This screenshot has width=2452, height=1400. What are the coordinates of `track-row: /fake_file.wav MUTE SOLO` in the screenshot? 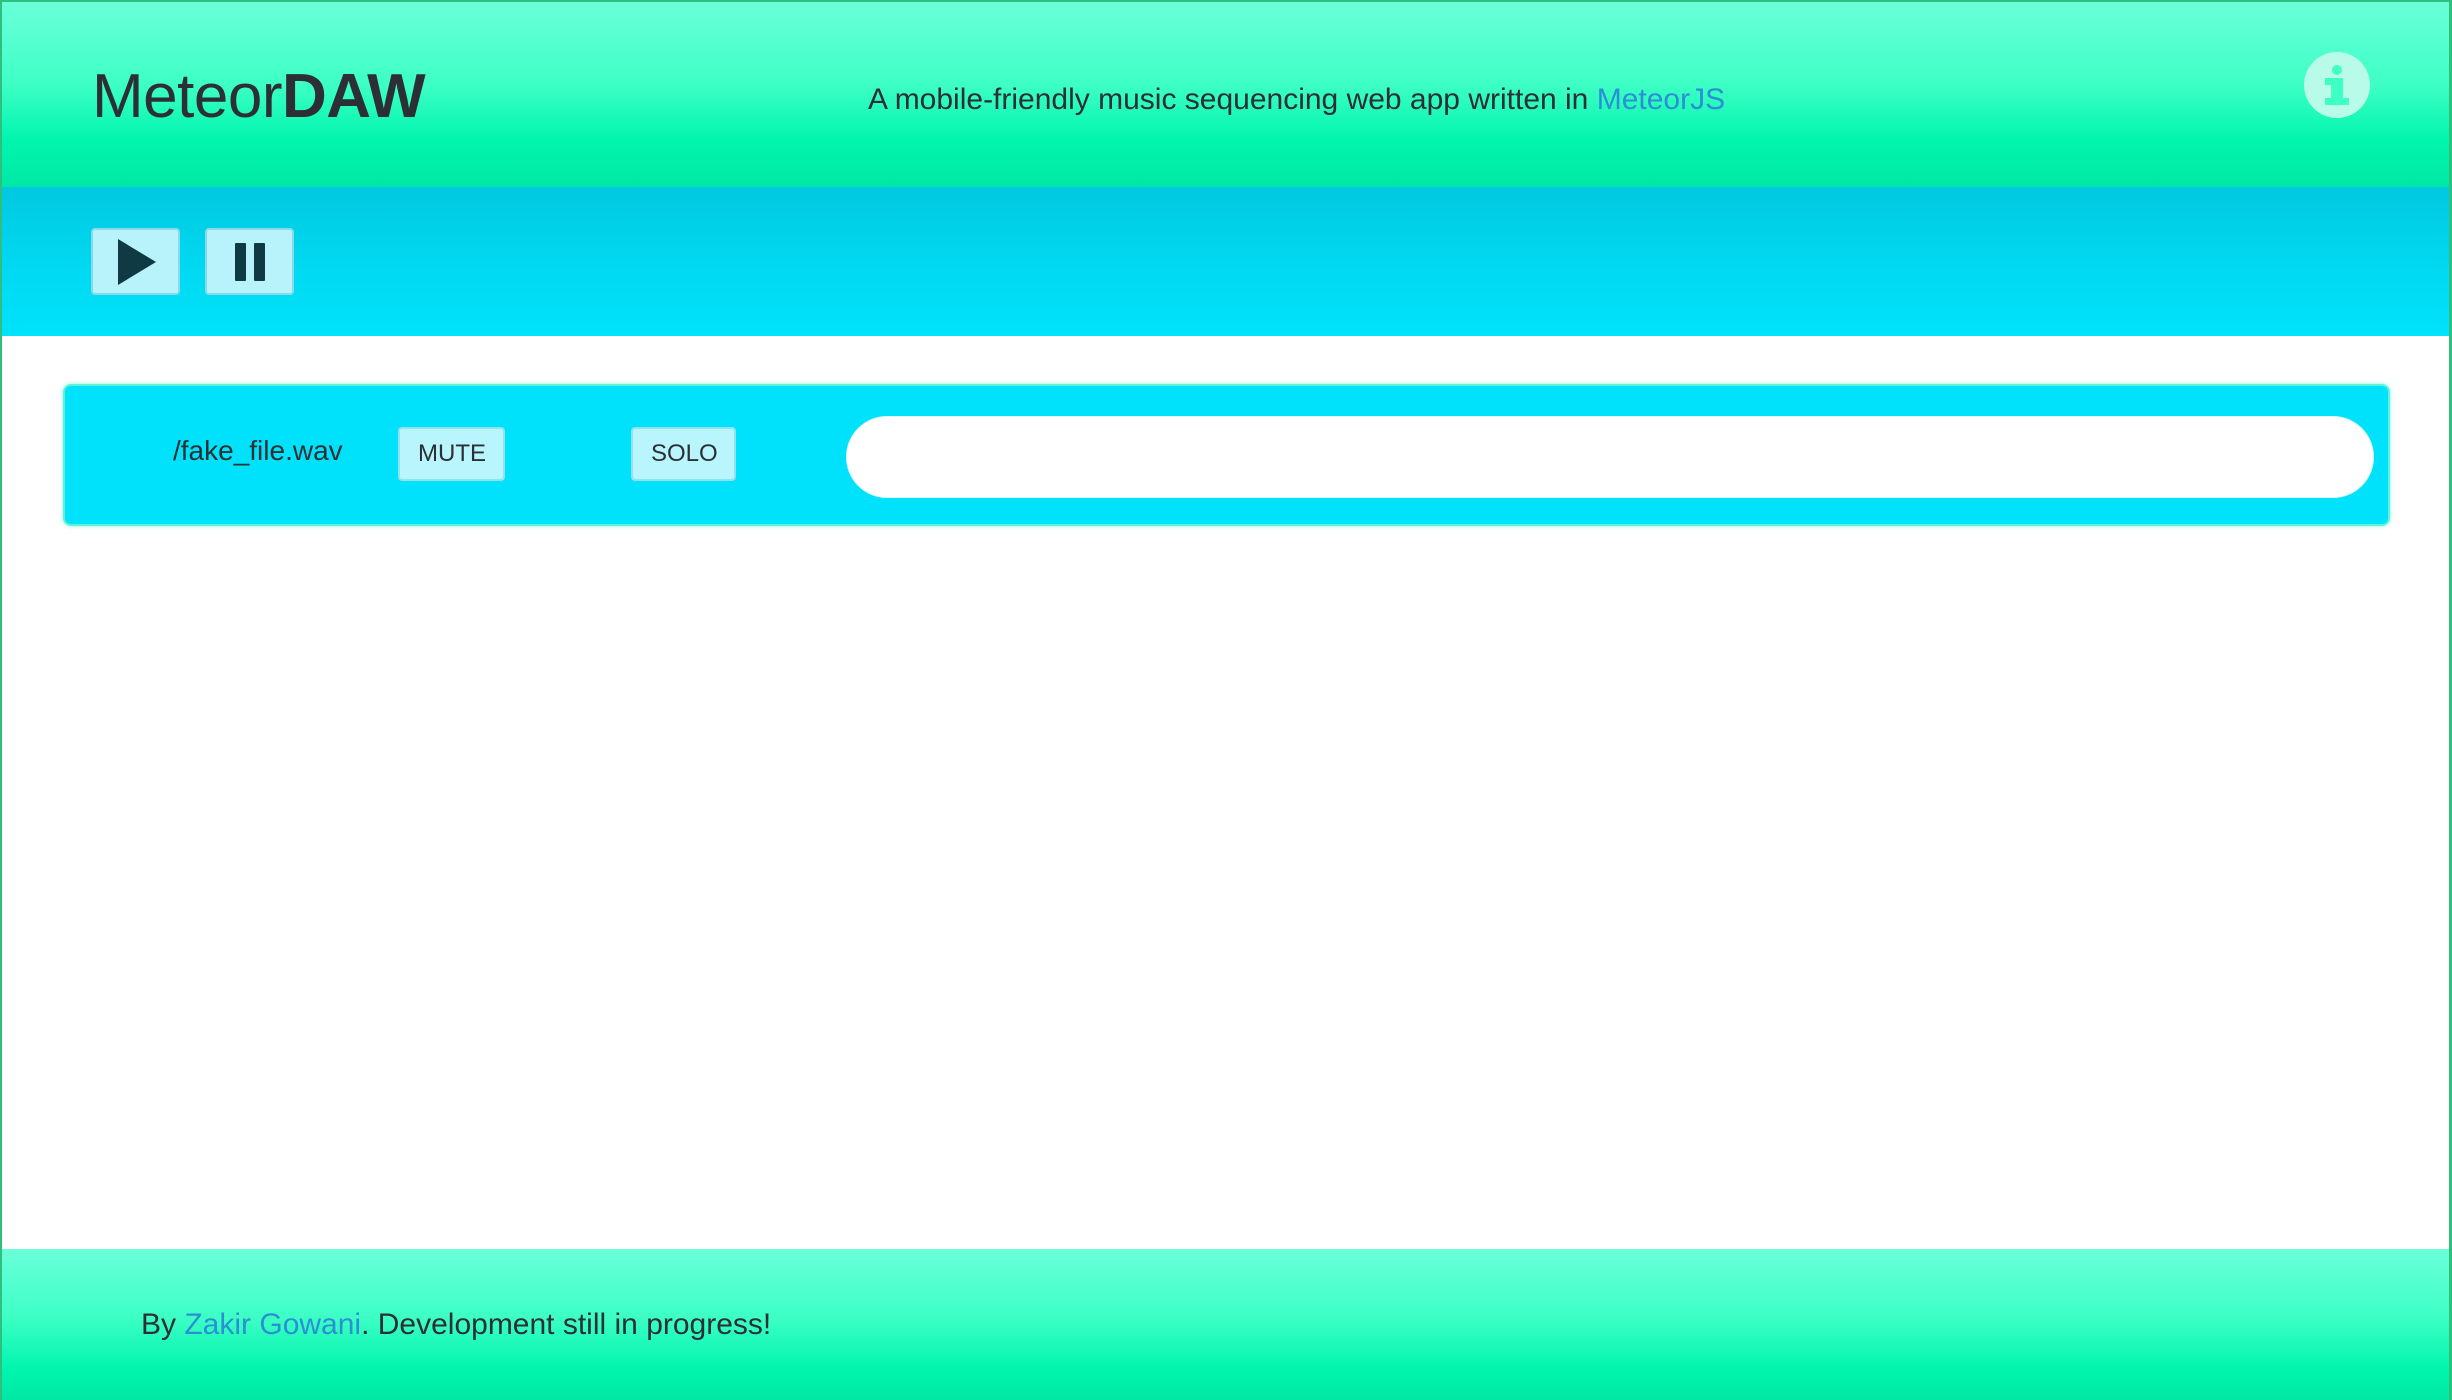 It's located at (1226, 455).